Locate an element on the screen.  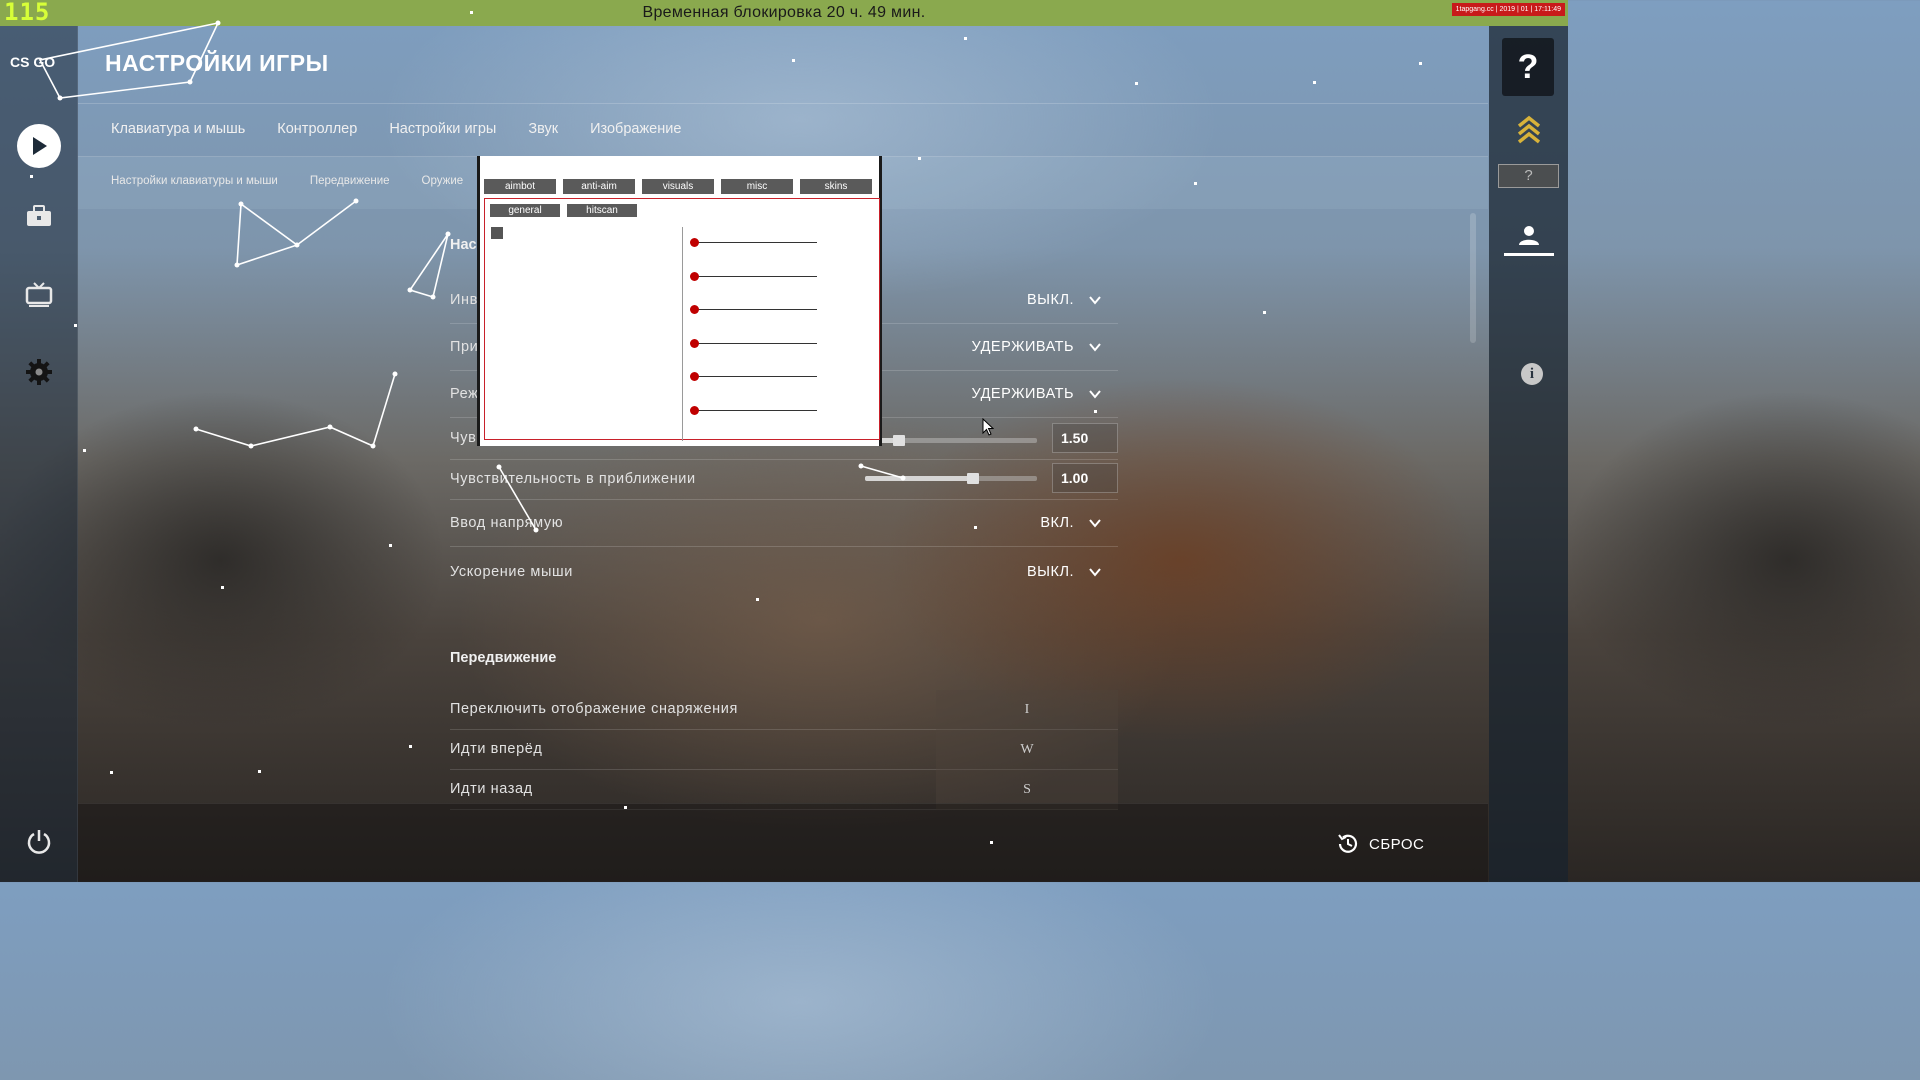
cheat-tab-anti-aim: anti-aim is located at coordinates (599, 186).